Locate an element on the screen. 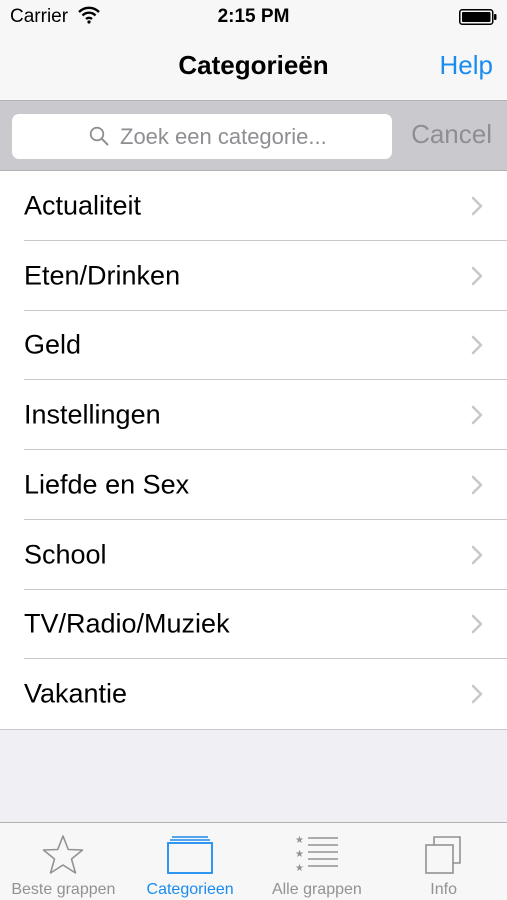 This screenshot has width=507, height=900. cancel-button: Cancel is located at coordinates (451, 134).